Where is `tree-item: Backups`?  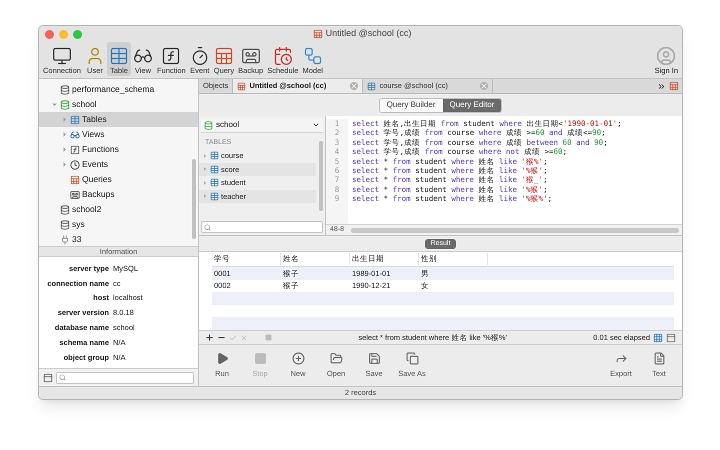
tree-item: Backups is located at coordinates (118, 194).